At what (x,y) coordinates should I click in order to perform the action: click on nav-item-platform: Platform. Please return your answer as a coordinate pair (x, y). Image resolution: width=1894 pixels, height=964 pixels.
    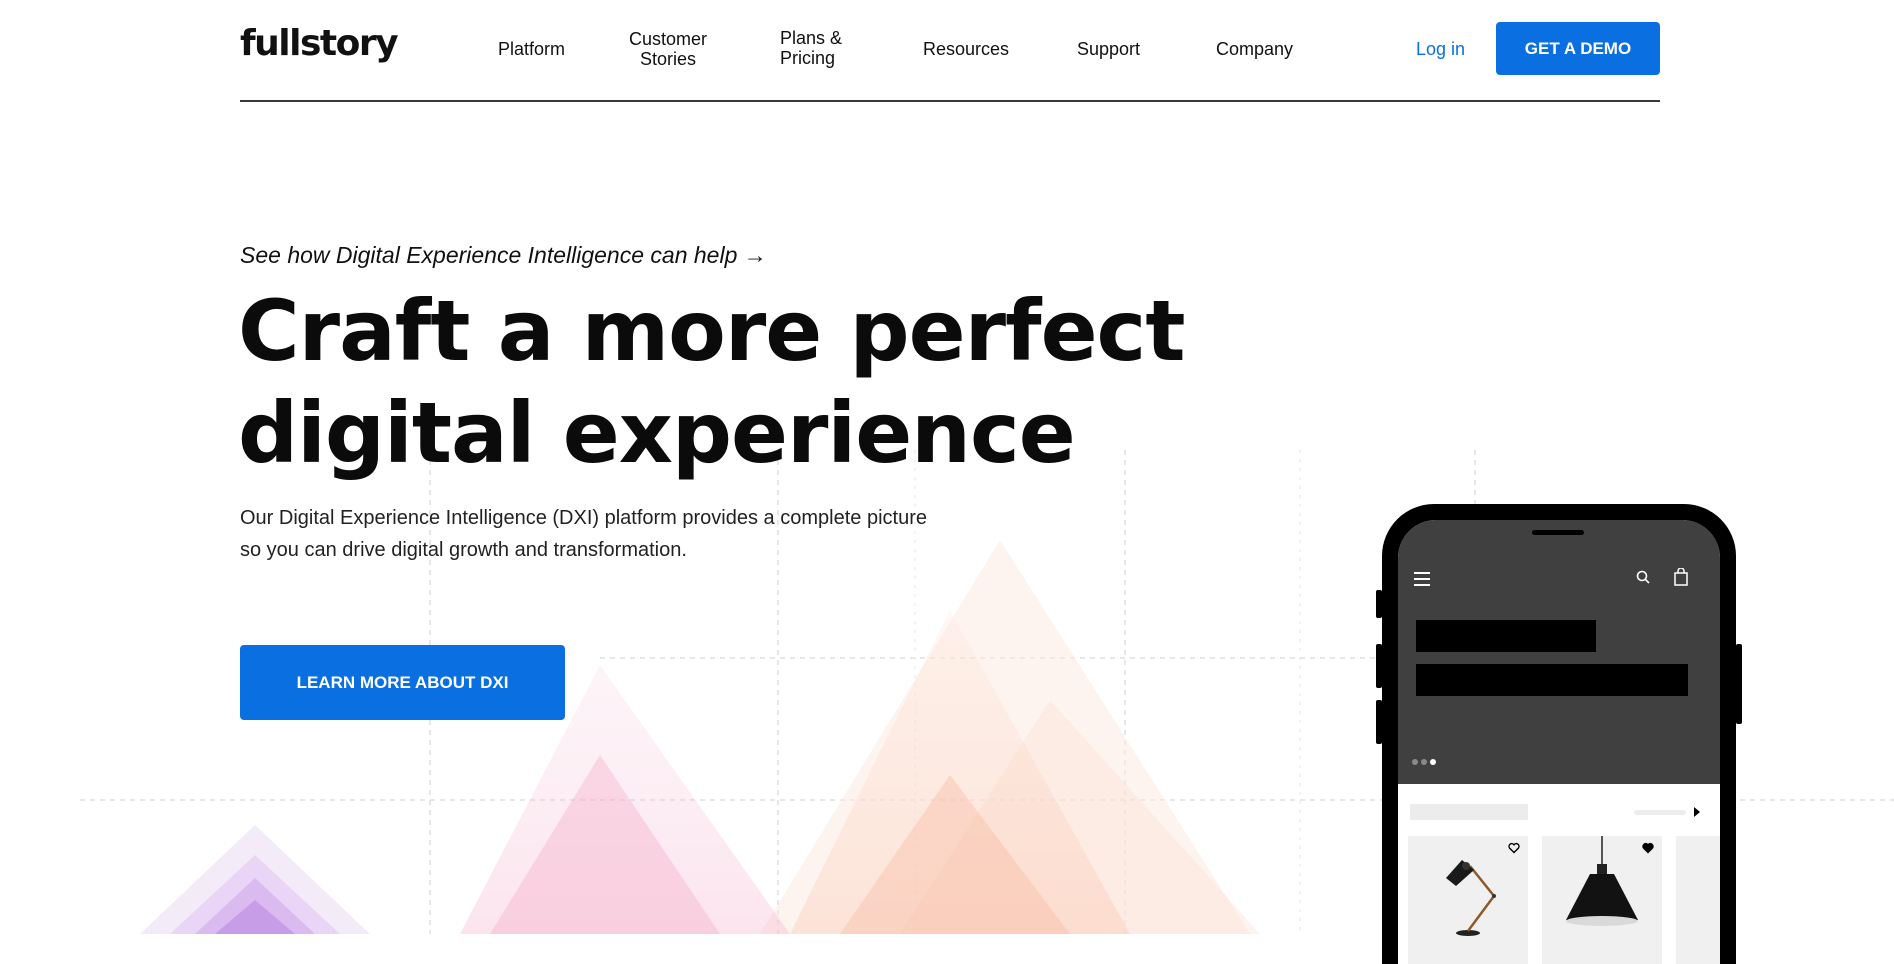
    Looking at the image, I should click on (531, 49).